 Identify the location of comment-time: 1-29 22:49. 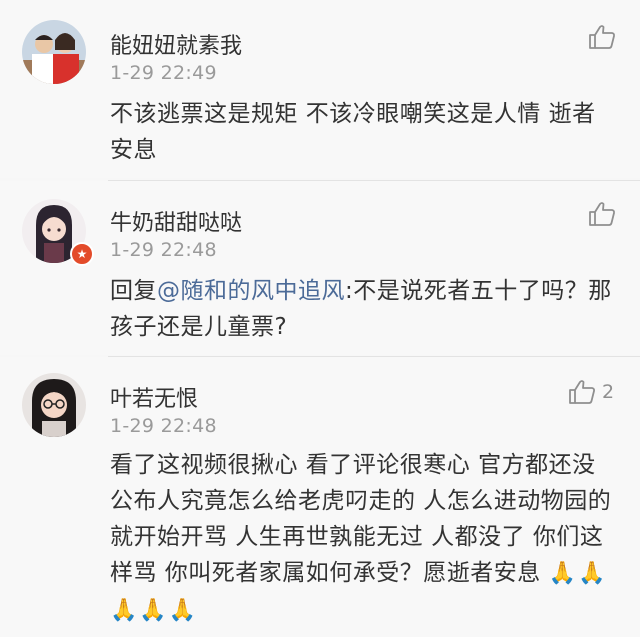
(163, 73).